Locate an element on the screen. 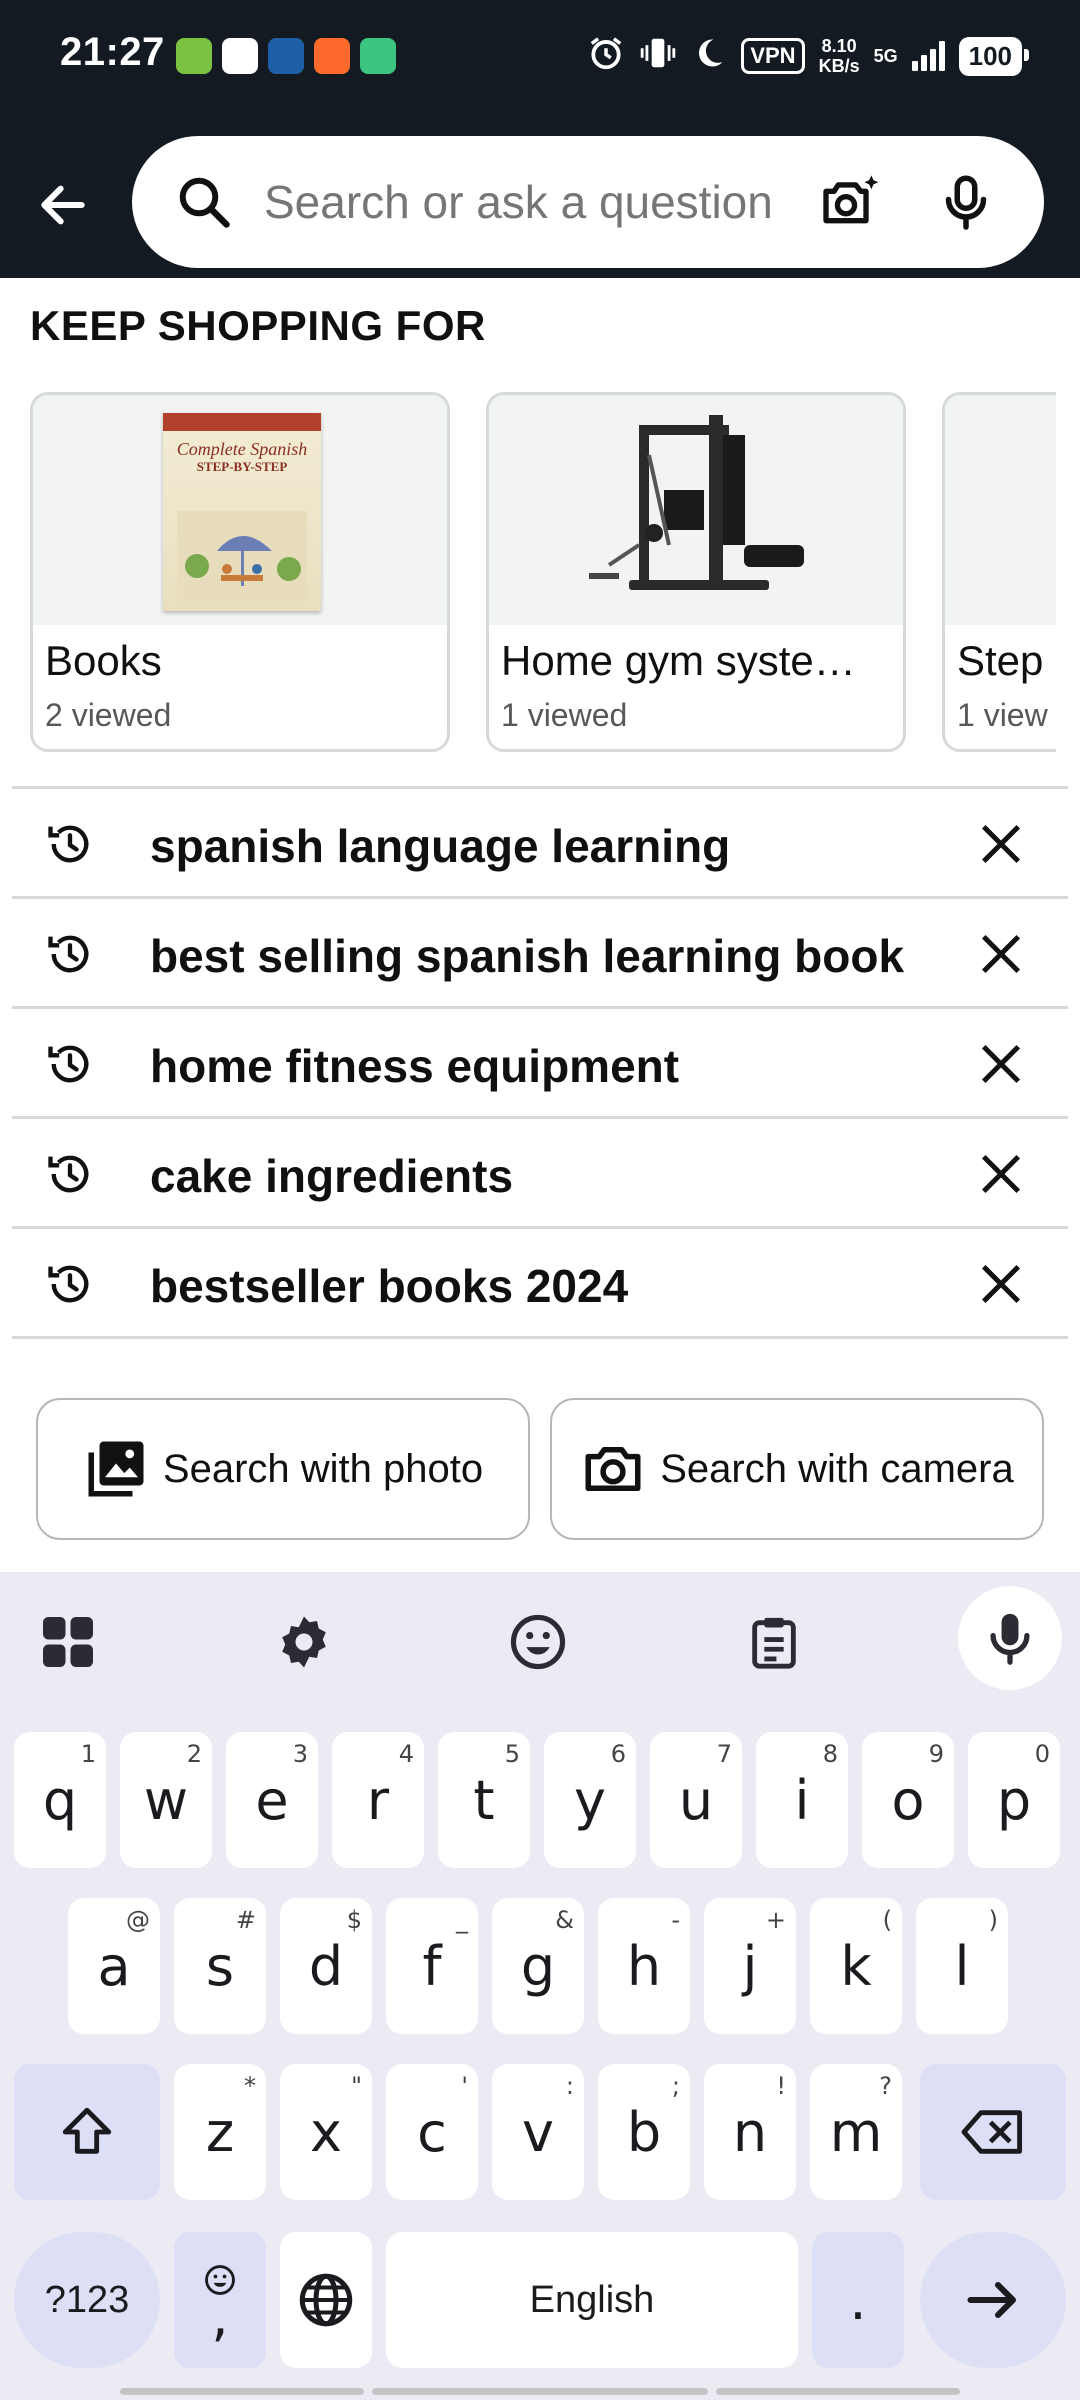  key-e: e3 is located at coordinates (272, 1800).